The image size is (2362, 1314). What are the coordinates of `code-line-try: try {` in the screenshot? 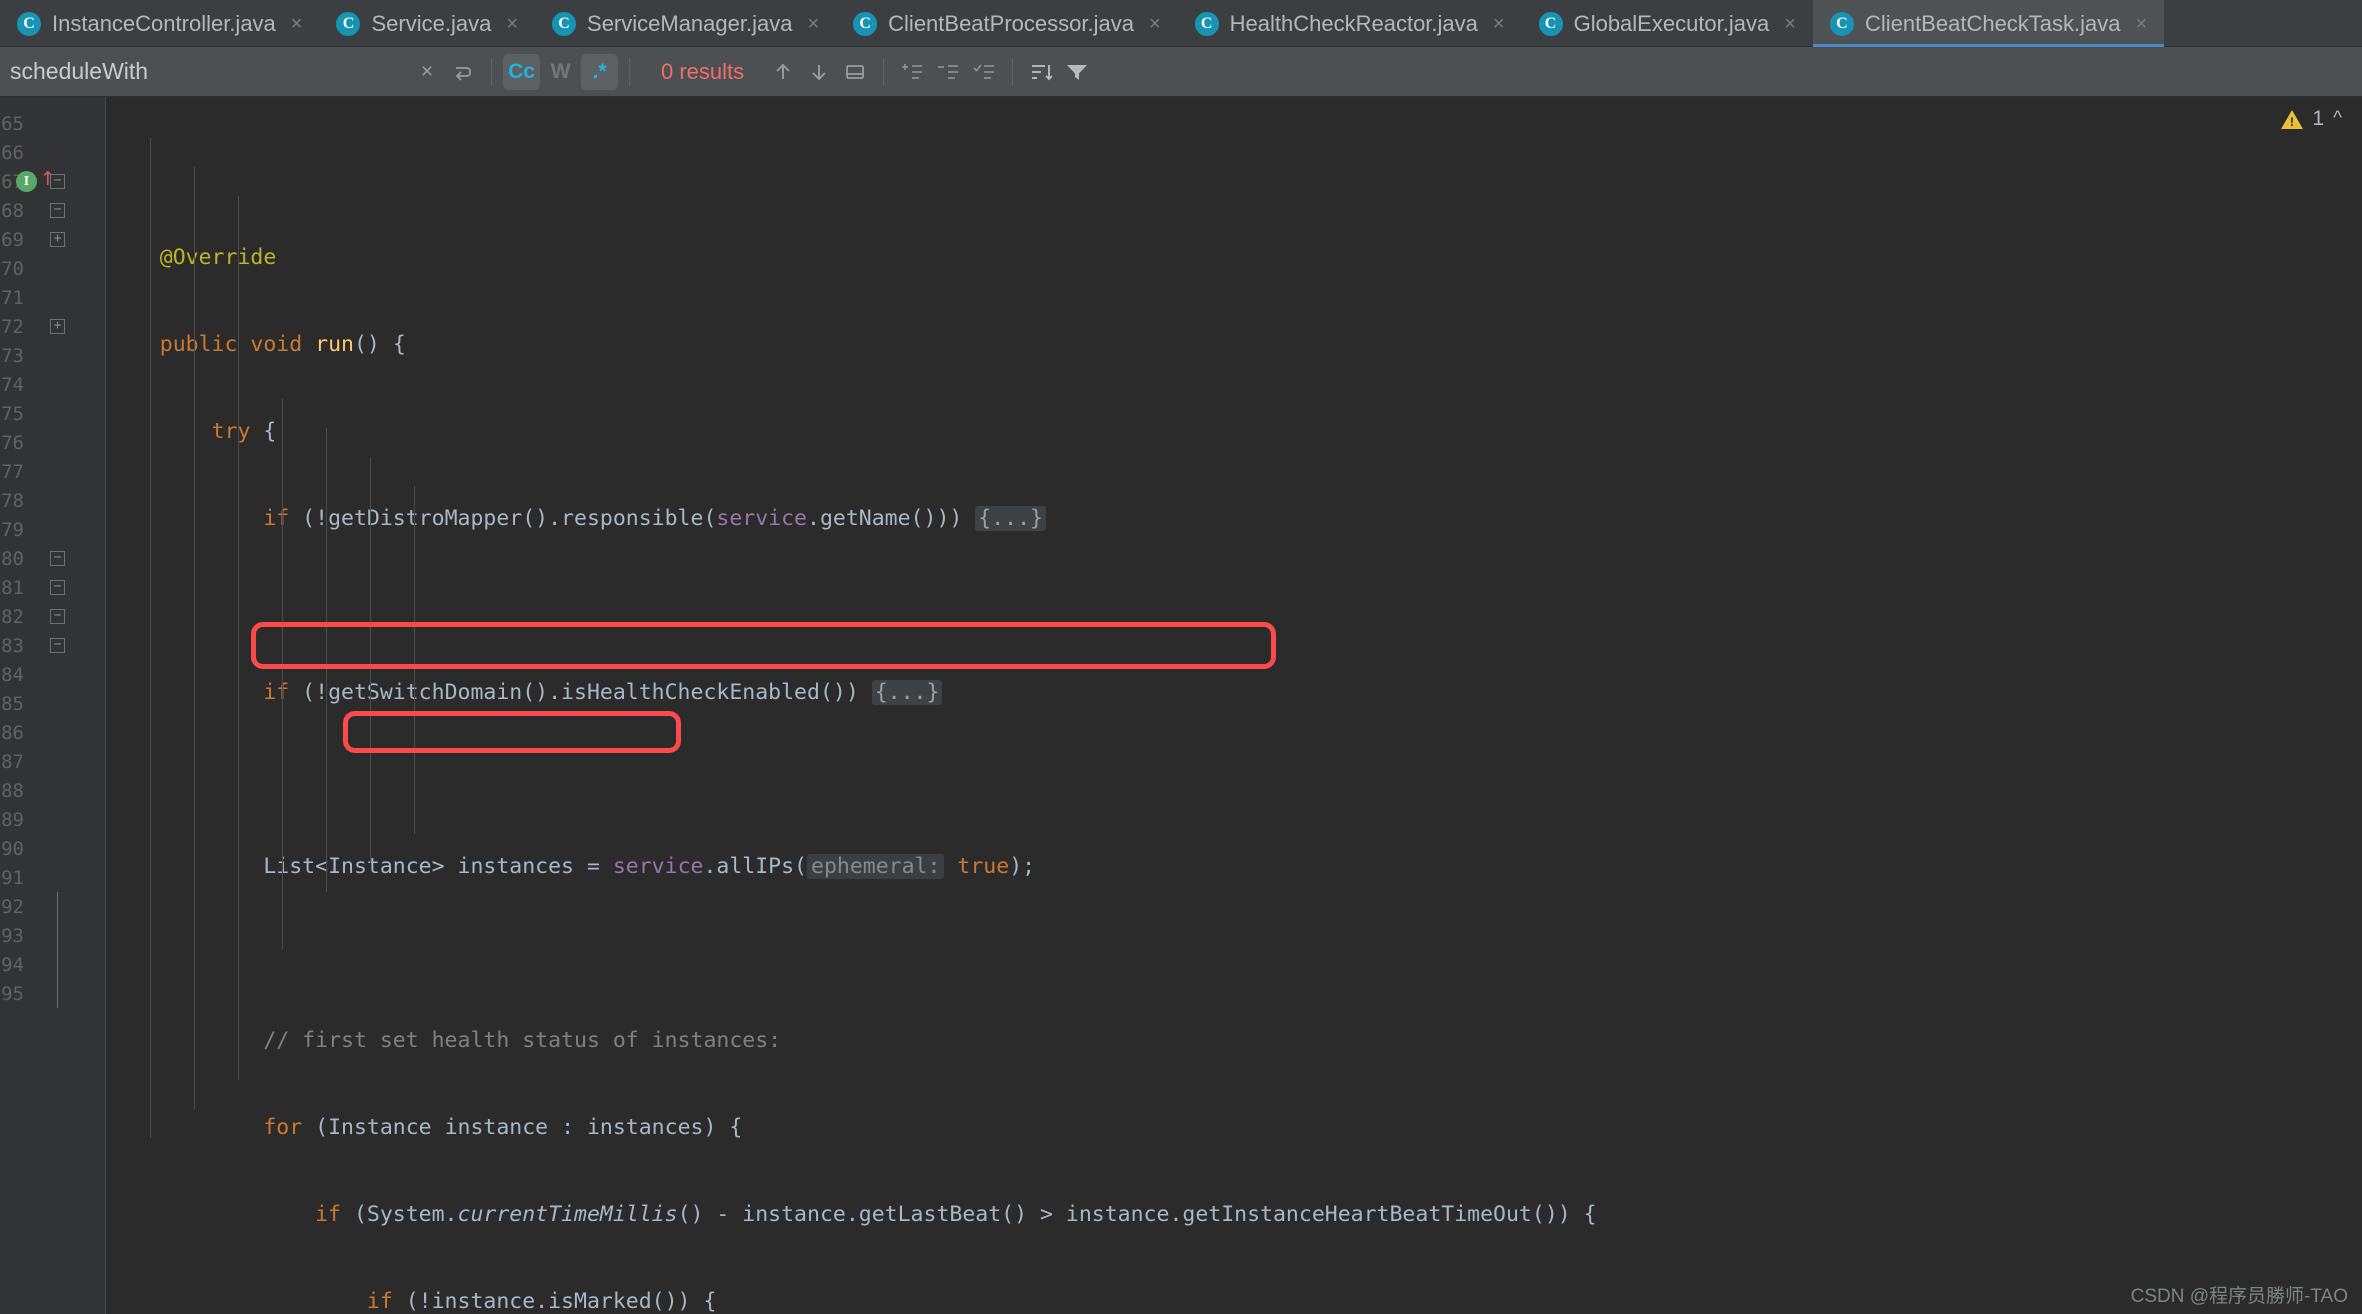 It's located at (244, 431).